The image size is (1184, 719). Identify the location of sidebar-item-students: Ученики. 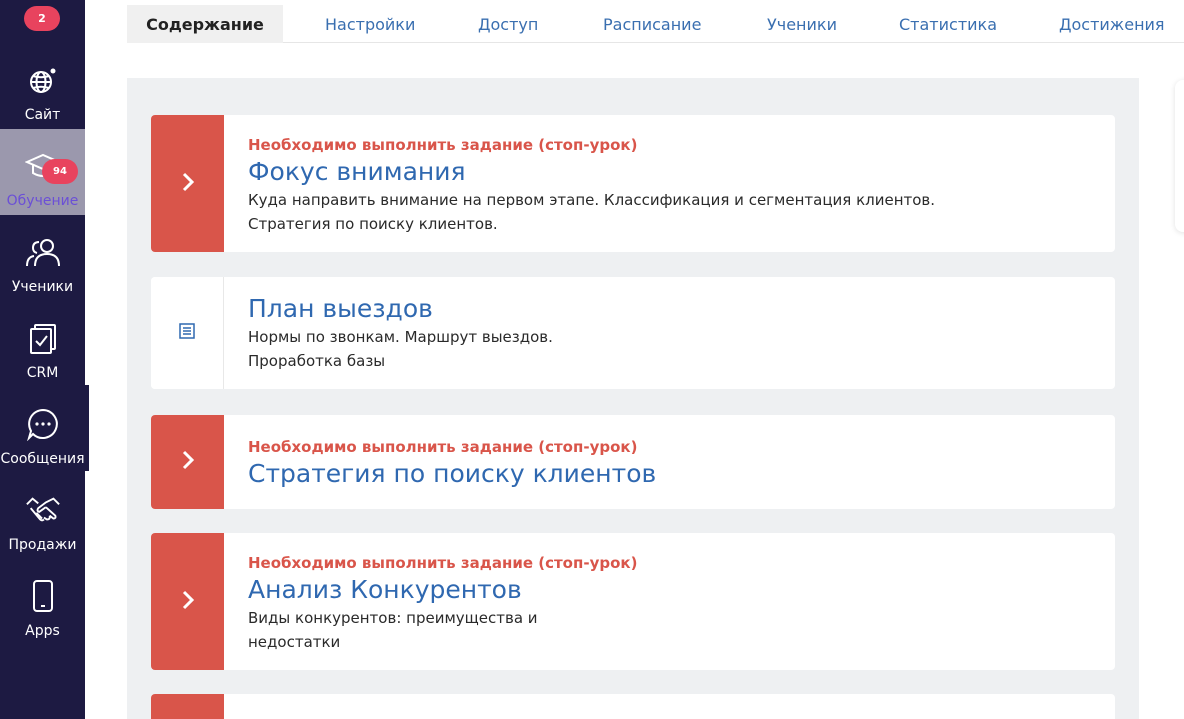
(42, 258).